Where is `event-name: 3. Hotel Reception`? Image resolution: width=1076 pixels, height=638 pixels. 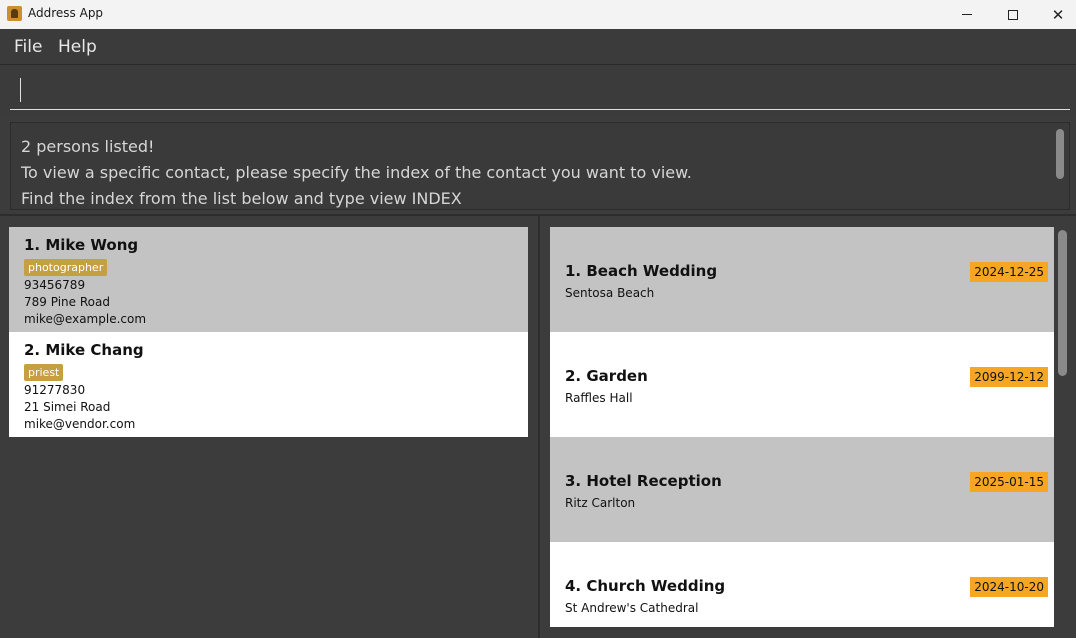
event-name: 3. Hotel Reception is located at coordinates (643, 481).